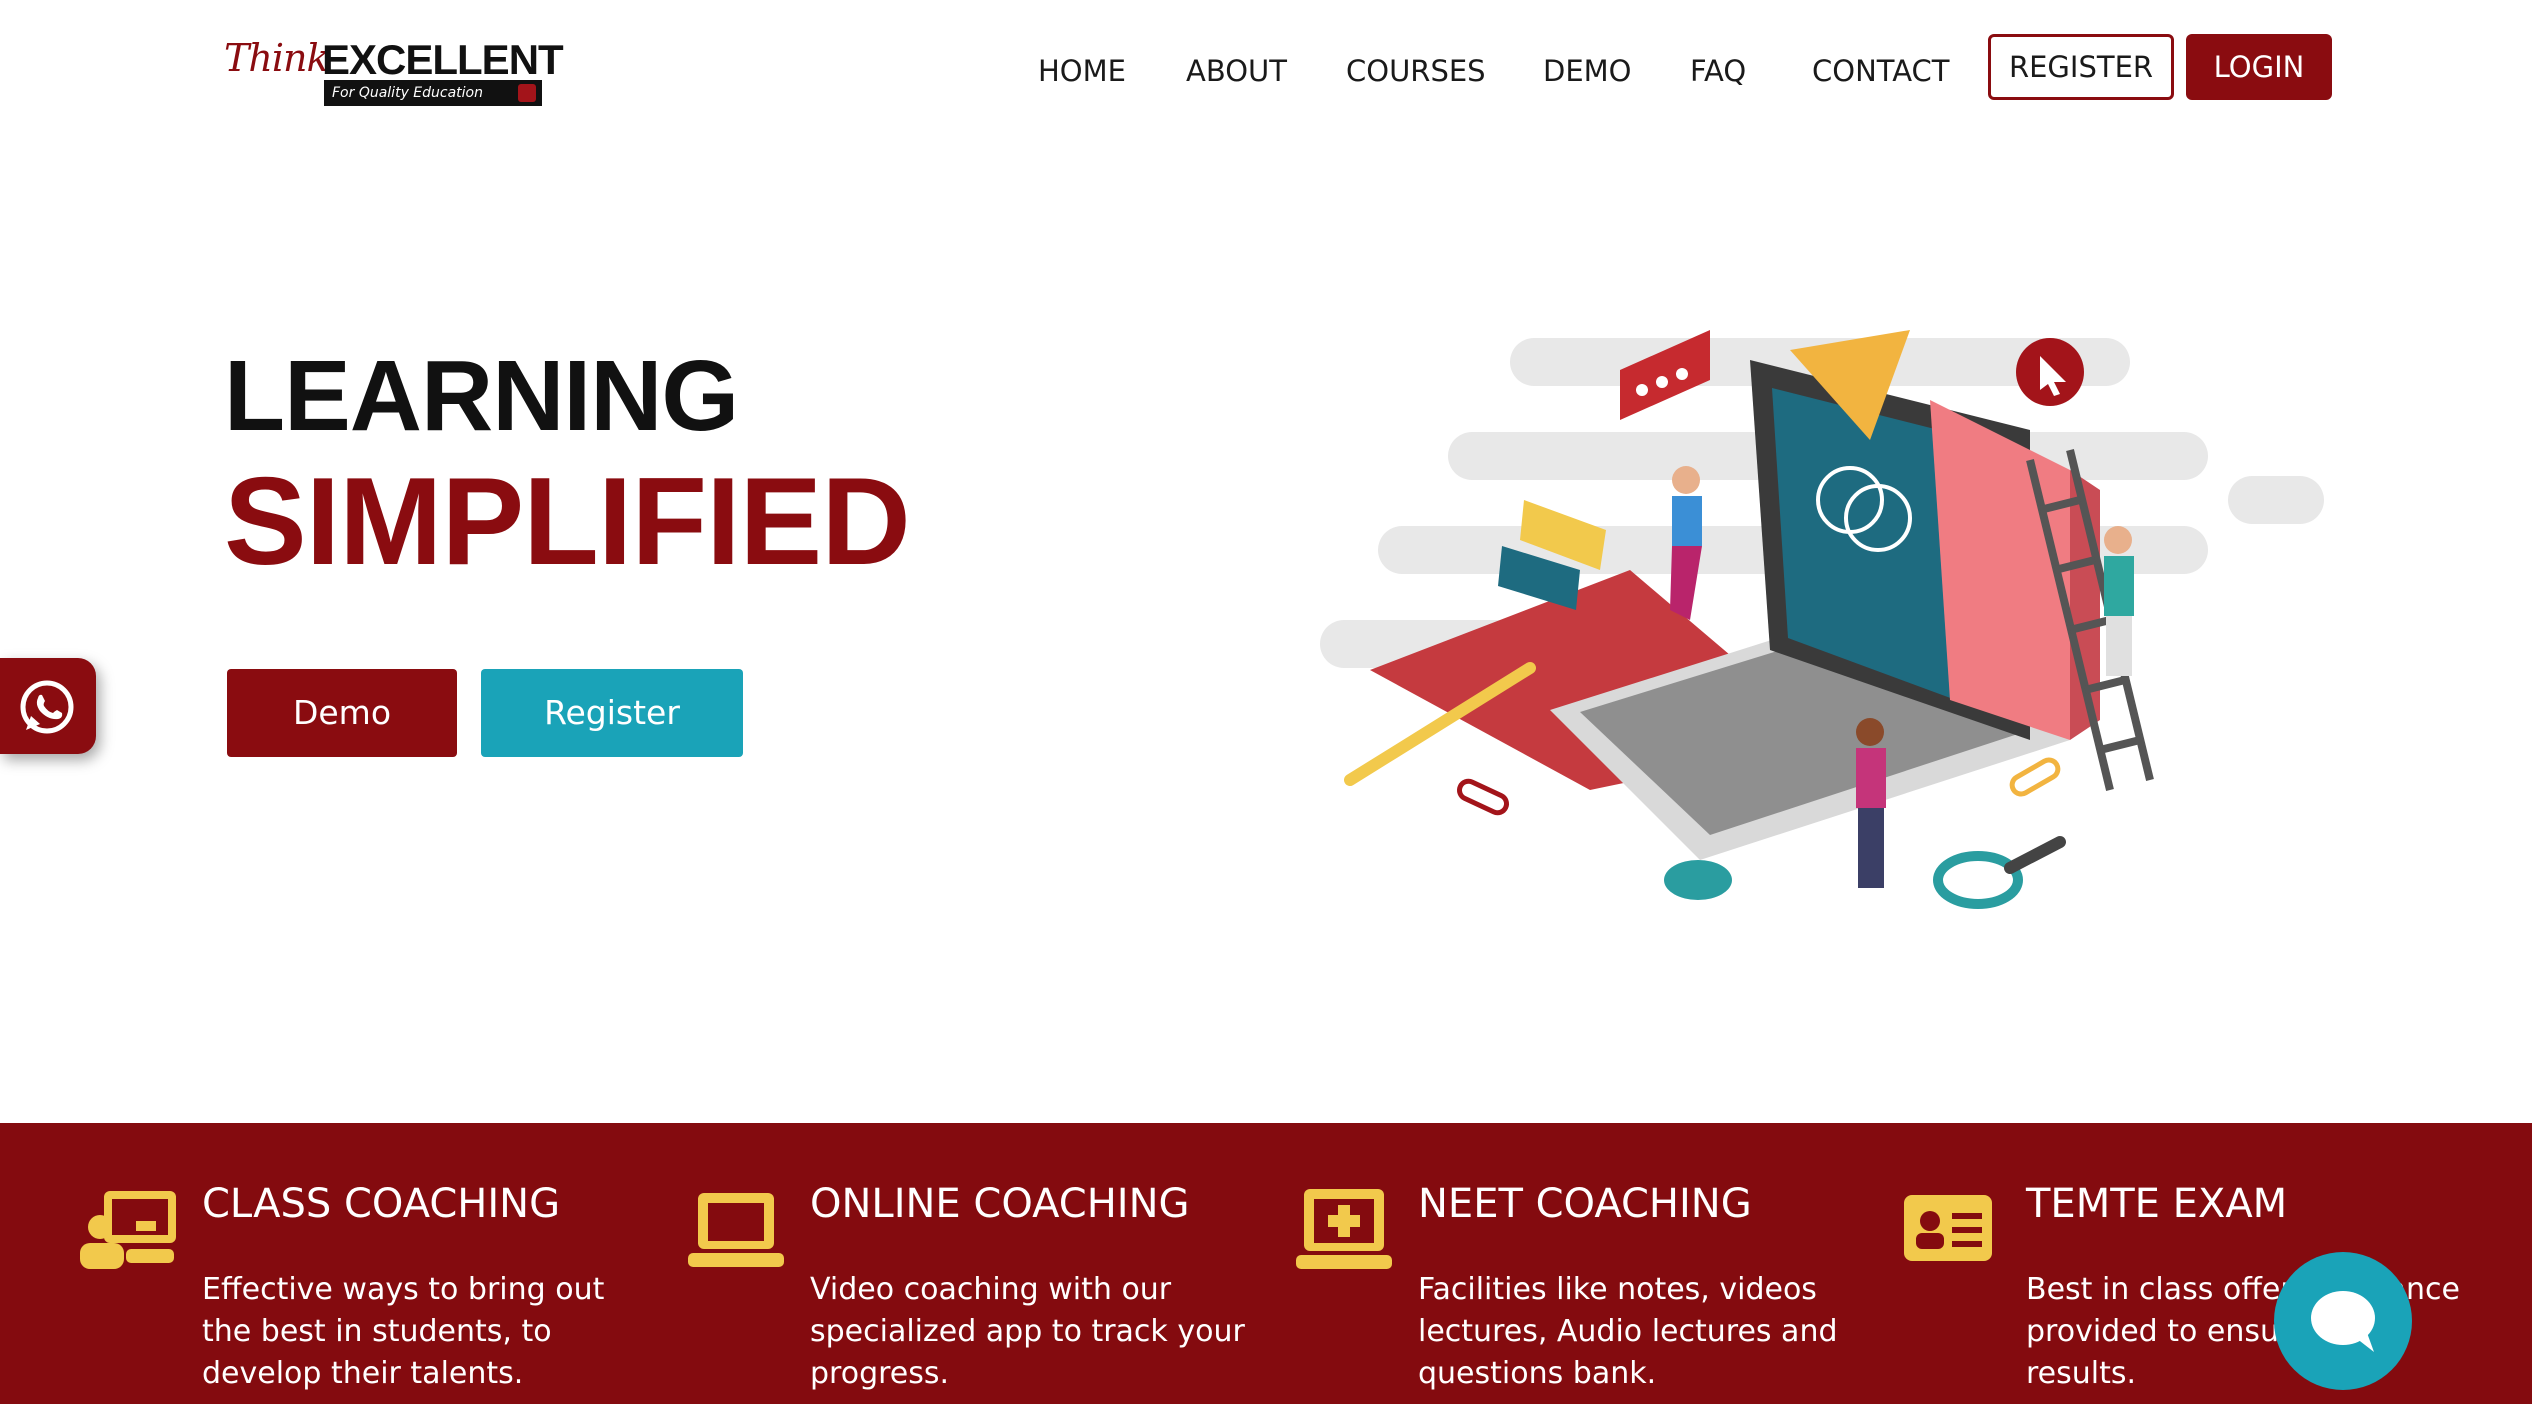 The height and width of the screenshot is (1404, 2532). Describe the element at coordinates (1686, 543) in the screenshot. I see `person-jumping-shape` at that location.